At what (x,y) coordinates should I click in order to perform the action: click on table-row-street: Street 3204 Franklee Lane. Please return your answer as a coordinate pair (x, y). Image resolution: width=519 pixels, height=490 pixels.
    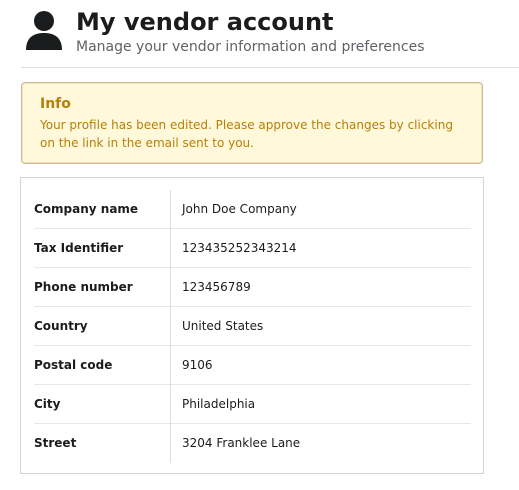
    Looking at the image, I should click on (252, 443).